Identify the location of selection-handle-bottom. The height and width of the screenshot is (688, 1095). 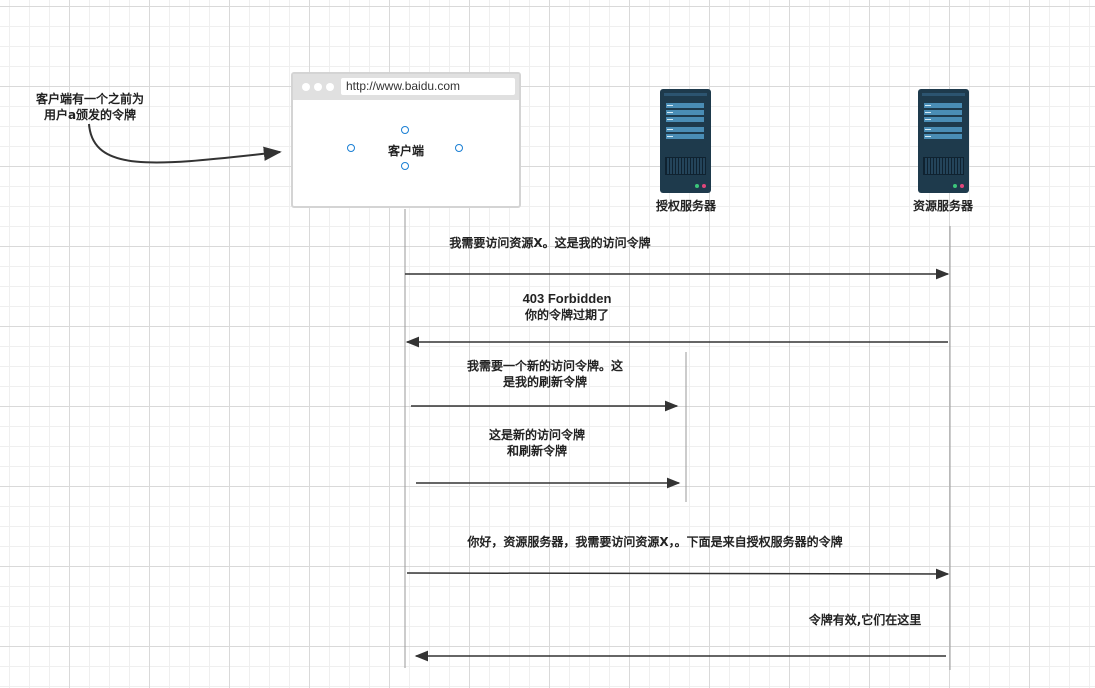
(405, 166).